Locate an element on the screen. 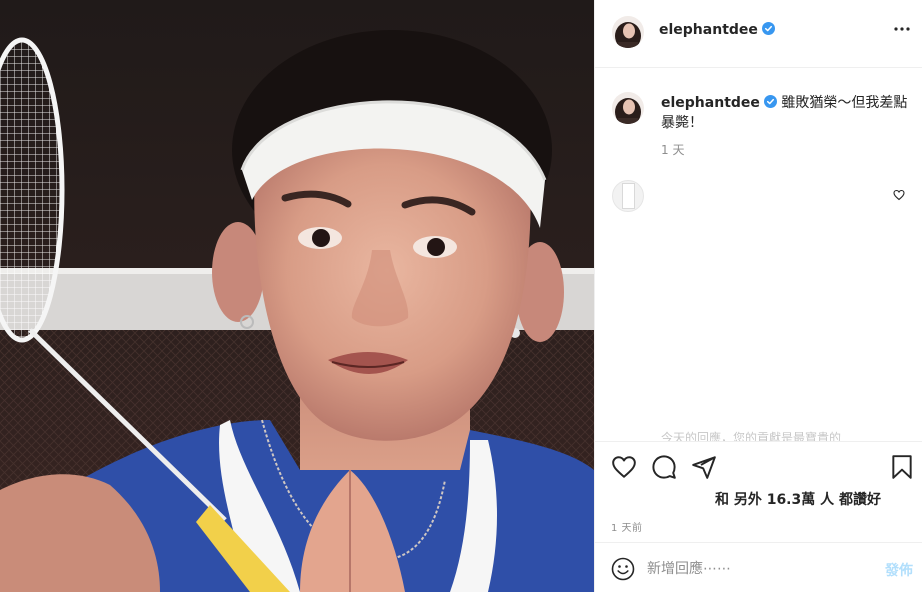  post-comment-button: 發佈 is located at coordinates (899, 570).